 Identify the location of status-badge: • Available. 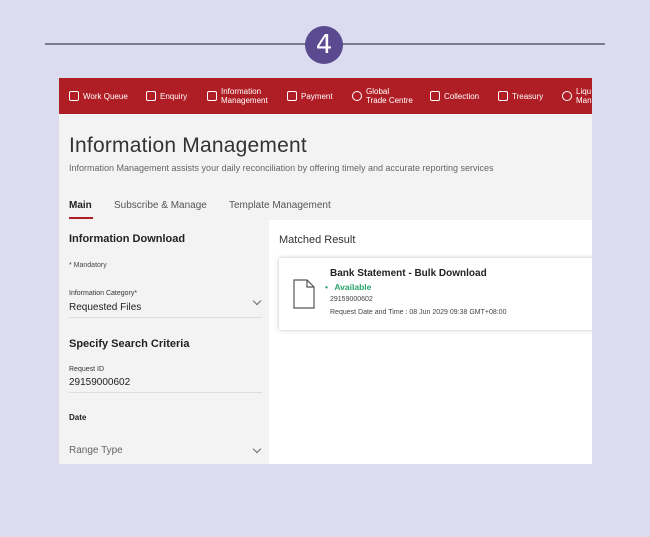
(348, 287).